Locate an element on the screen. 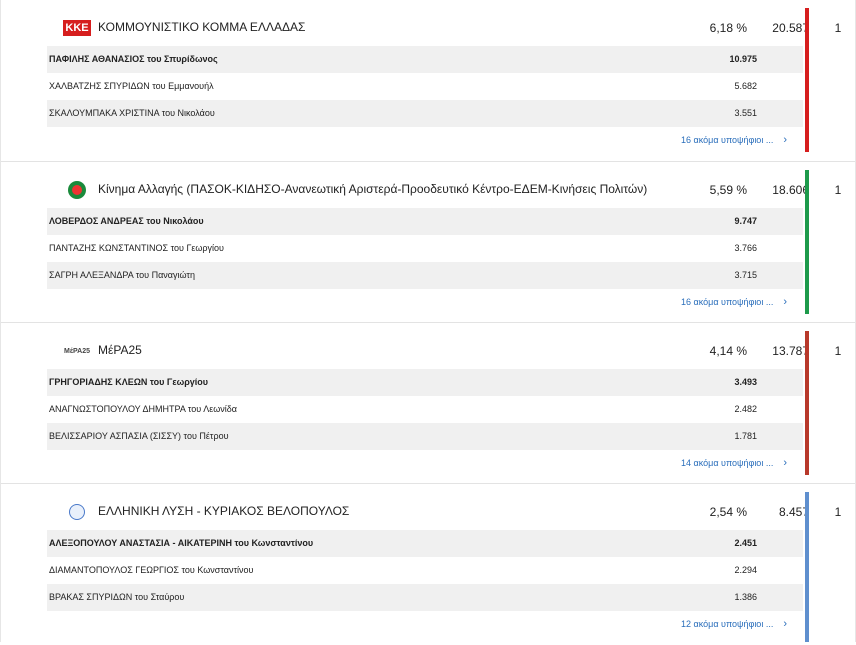 This screenshot has width=856, height=645. candidate-name: ΣΚΑΛΟΥΜΠΑΚΑ ΧΡΙΣΤΙΝΑ του Νικολάου is located at coordinates (132, 113).